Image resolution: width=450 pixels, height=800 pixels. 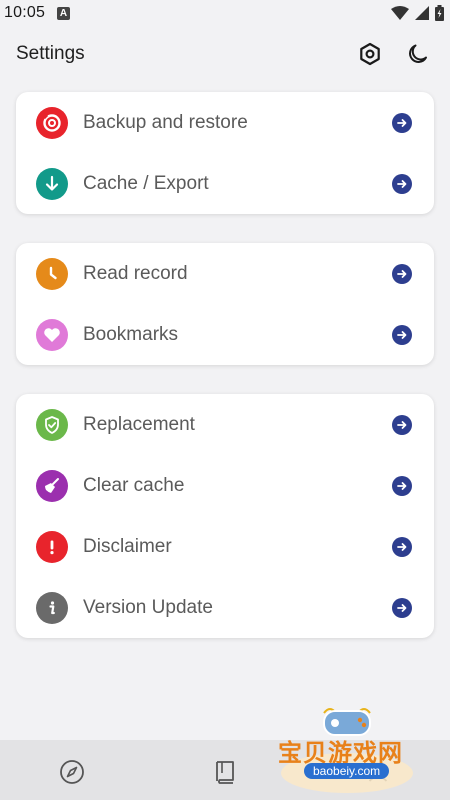 I want to click on nav-bookshelf, so click(x=225, y=772).